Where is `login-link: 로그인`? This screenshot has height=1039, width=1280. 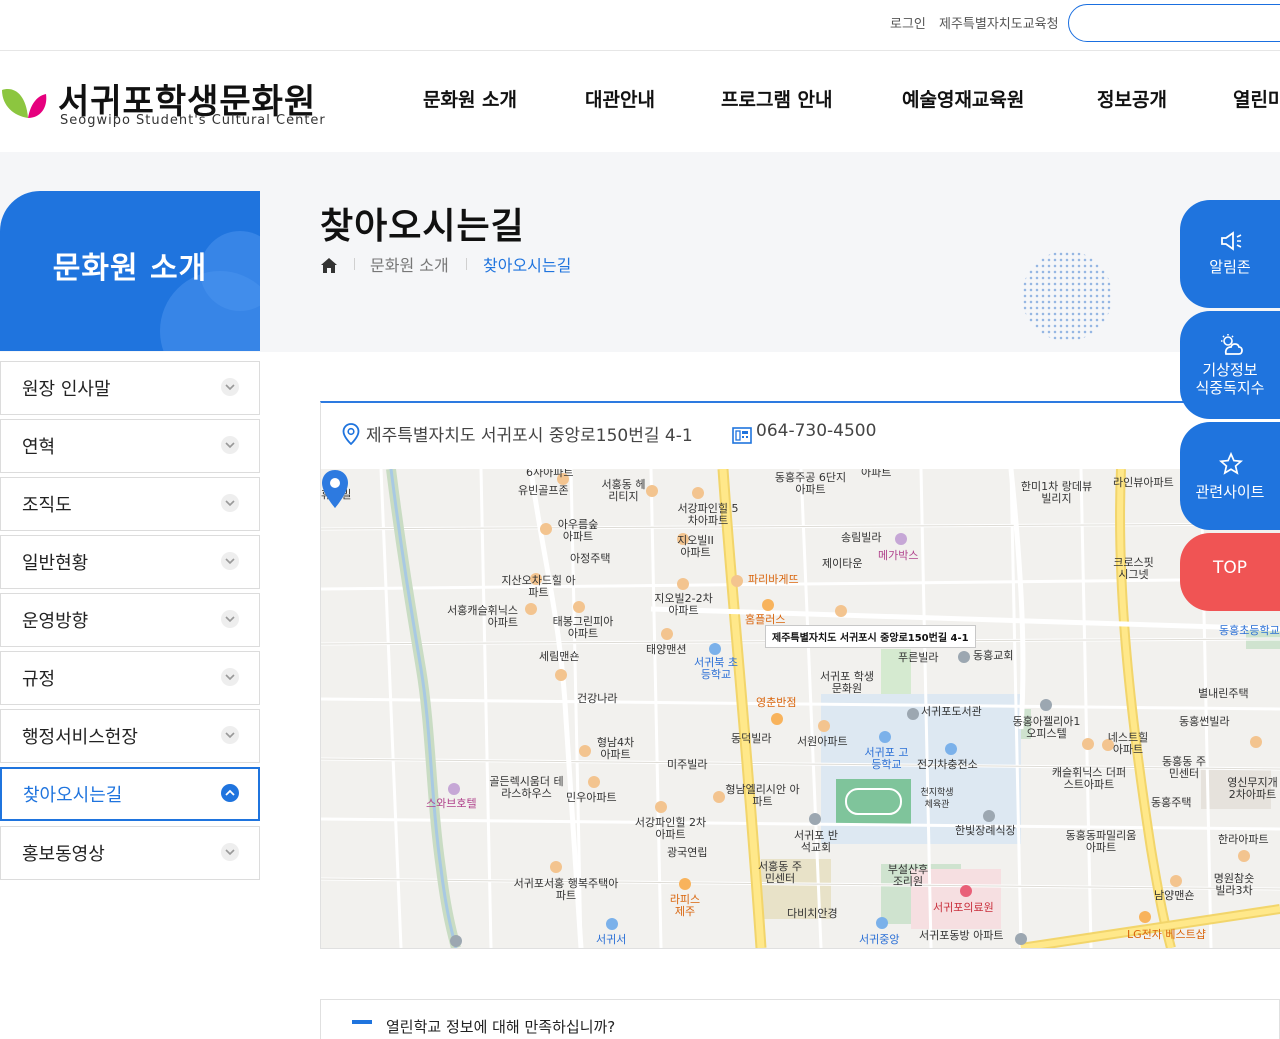 login-link: 로그인 is located at coordinates (908, 22).